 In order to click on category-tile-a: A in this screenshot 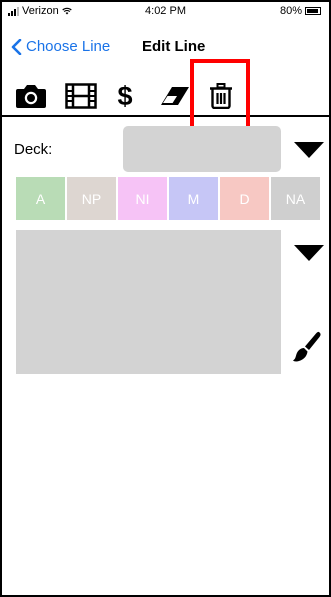, I will do `click(40, 198)`.